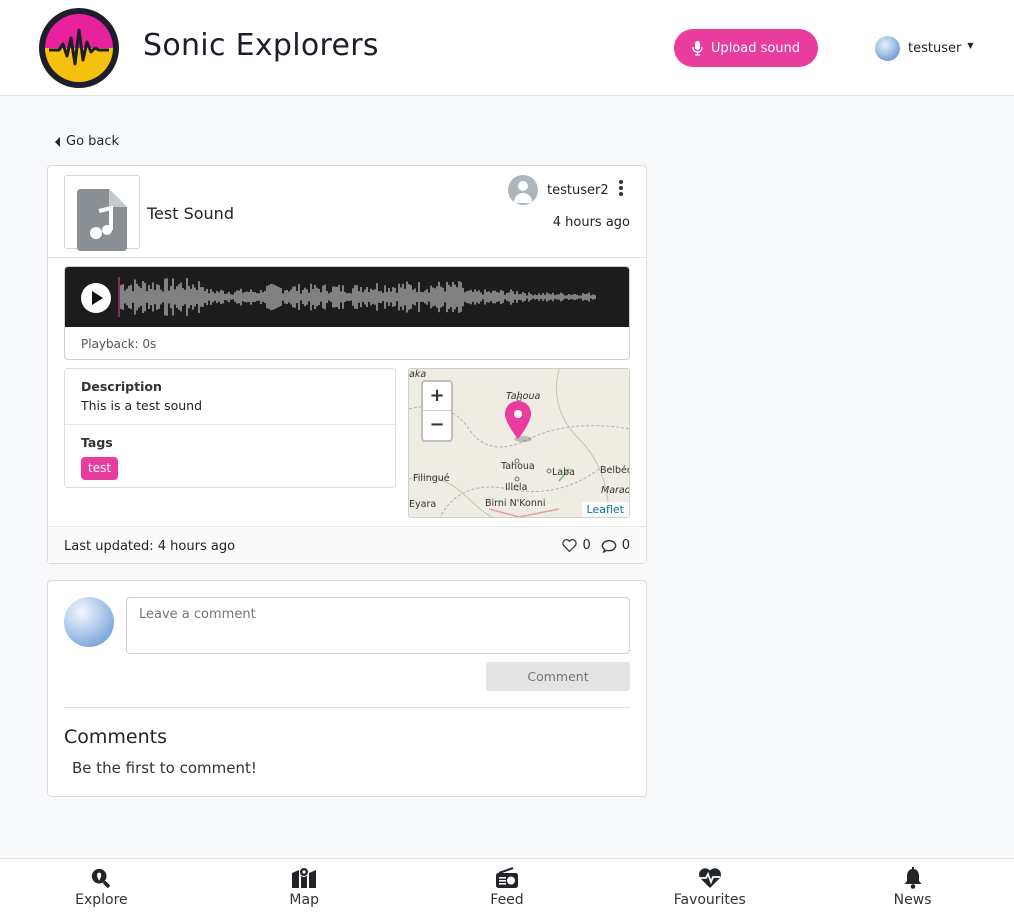  What do you see at coordinates (150, 546) in the screenshot?
I see `last-updated-text: Last updated: 4 hours ago` at bounding box center [150, 546].